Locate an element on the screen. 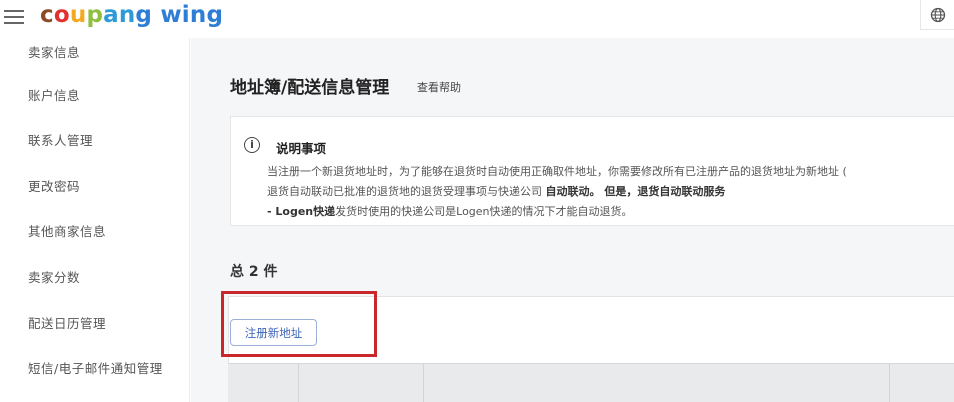 Image resolution: width=954 pixels, height=402 pixels. sidebar-item-change-password: 更改密码 is located at coordinates (54, 185).